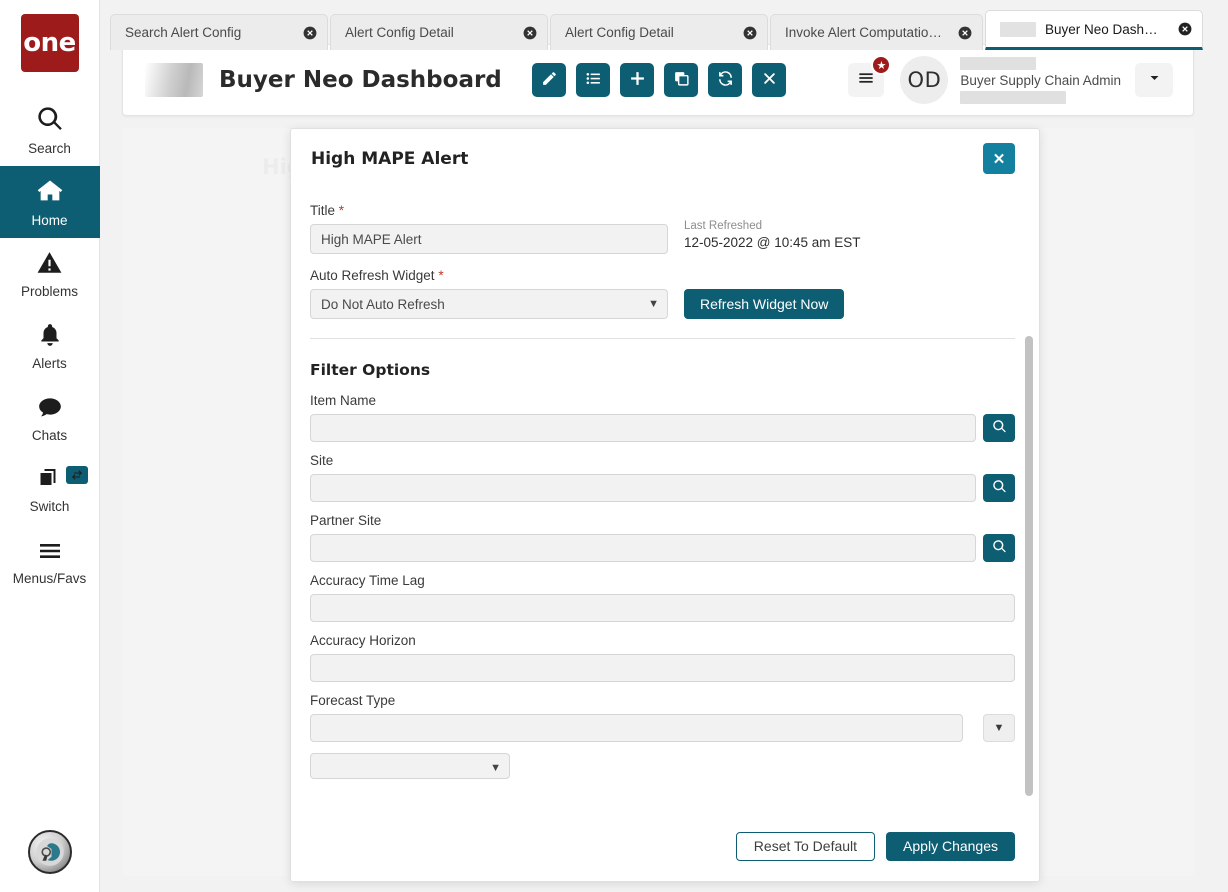  I want to click on auto-refresh-select: Do Not Auto Refresh, so click(489, 304).